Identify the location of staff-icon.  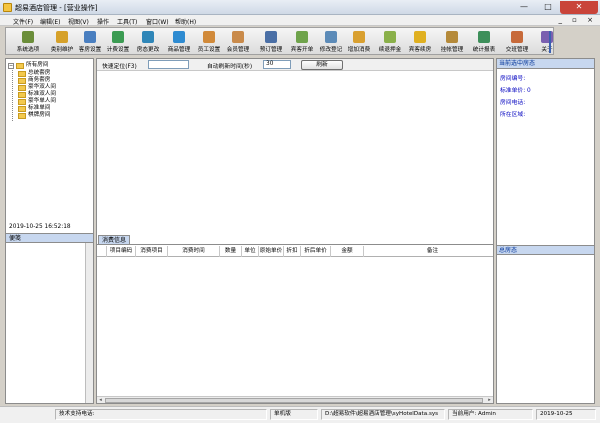
(209, 37).